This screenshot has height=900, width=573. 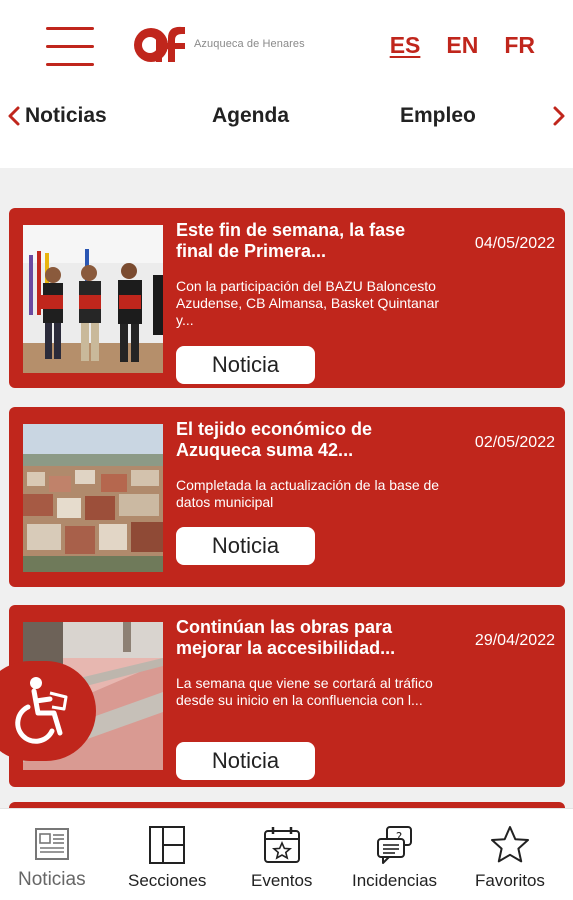 I want to click on lang-fr: FR, so click(x=519, y=45).